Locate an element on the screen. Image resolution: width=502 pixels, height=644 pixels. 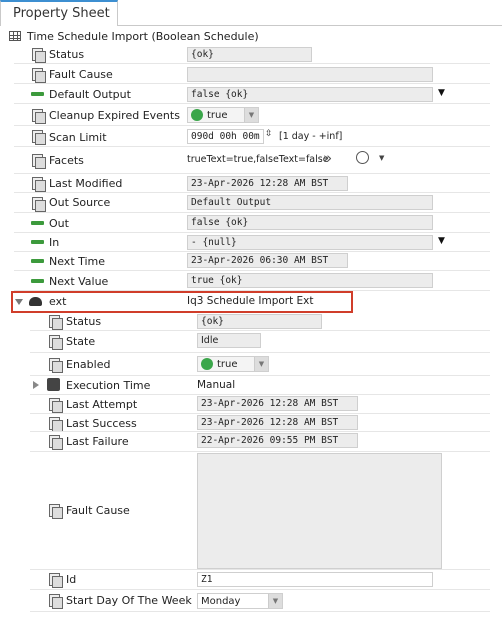
prop-row-in: In - {null} ▼ is located at coordinates (251, 242).